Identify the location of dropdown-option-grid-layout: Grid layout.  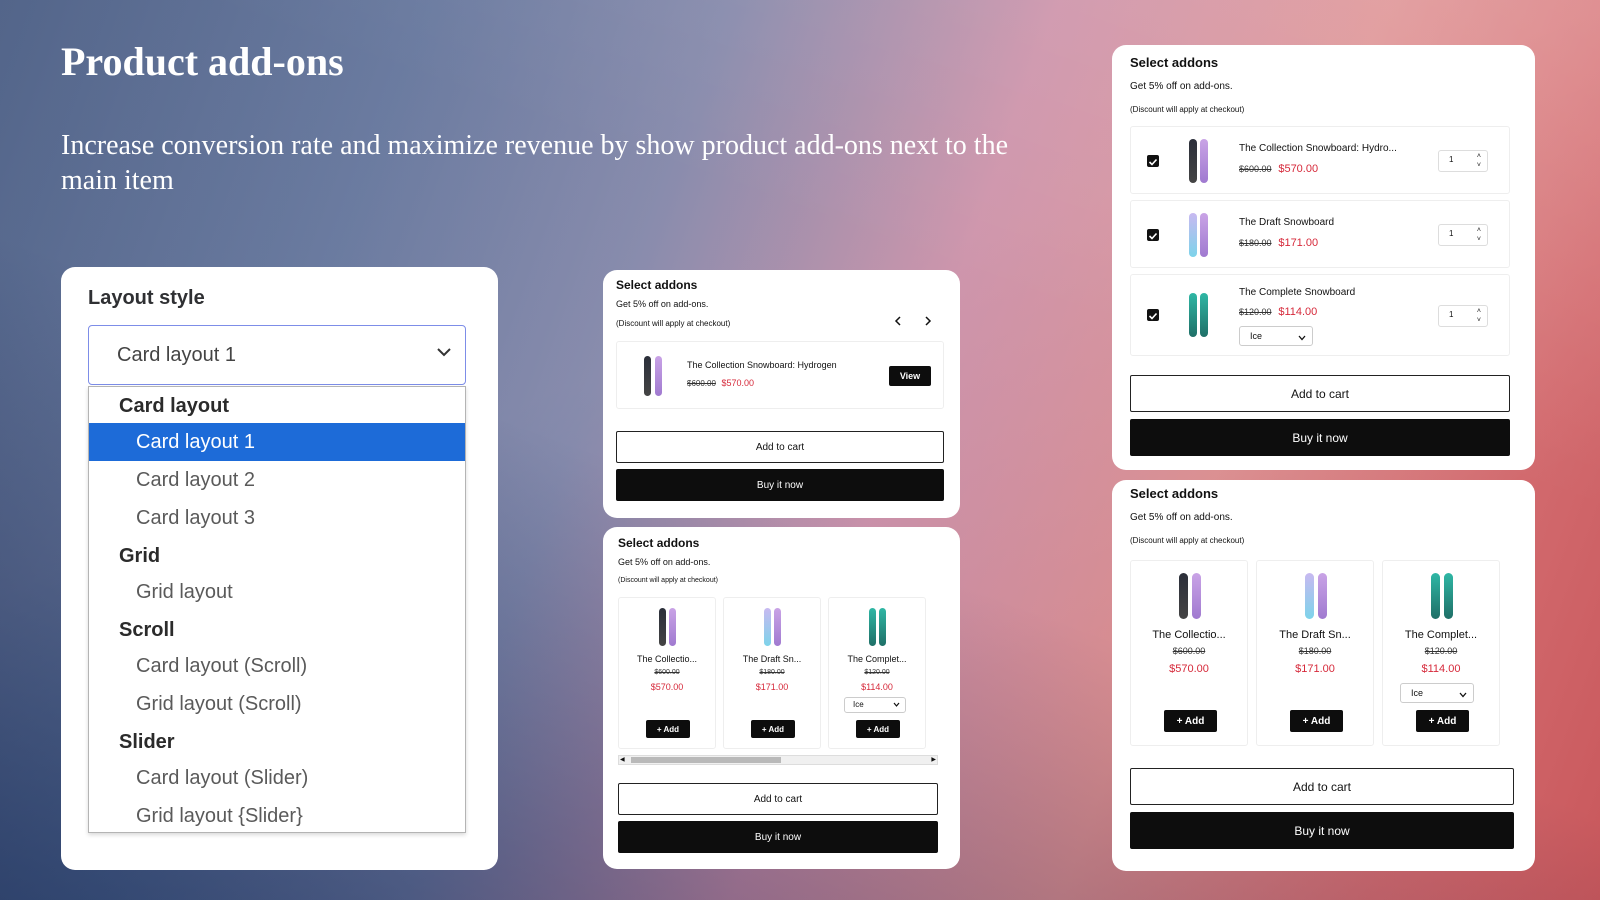
(277, 592).